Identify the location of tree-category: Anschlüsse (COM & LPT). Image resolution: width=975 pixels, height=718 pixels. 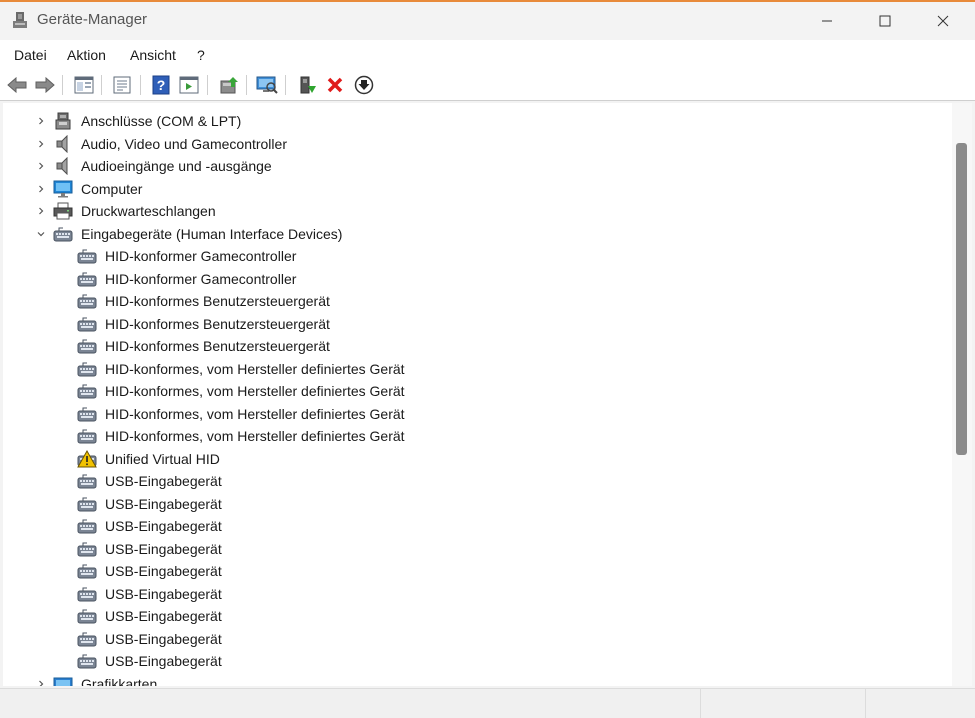
(473, 121).